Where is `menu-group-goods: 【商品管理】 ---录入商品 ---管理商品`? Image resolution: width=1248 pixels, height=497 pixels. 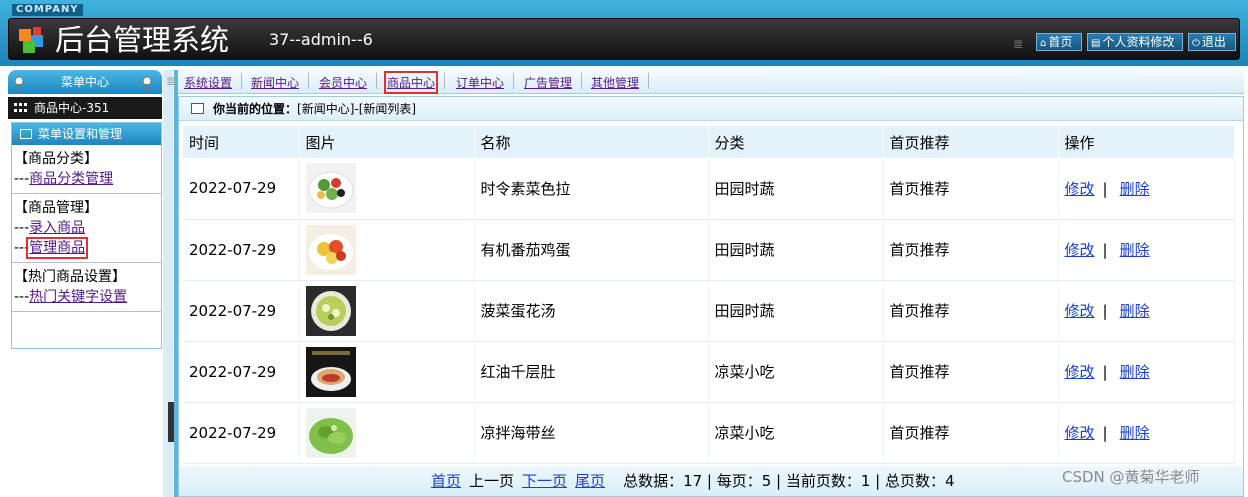 menu-group-goods: 【商品管理】 ---录入商品 ---管理商品 is located at coordinates (86, 228).